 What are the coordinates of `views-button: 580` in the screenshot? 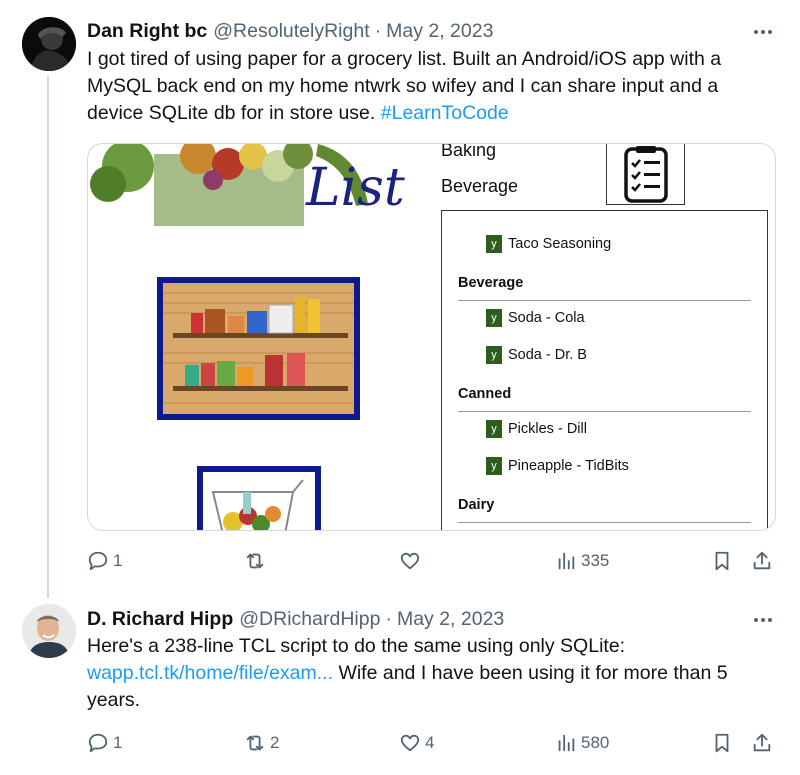 It's located at (582, 743).